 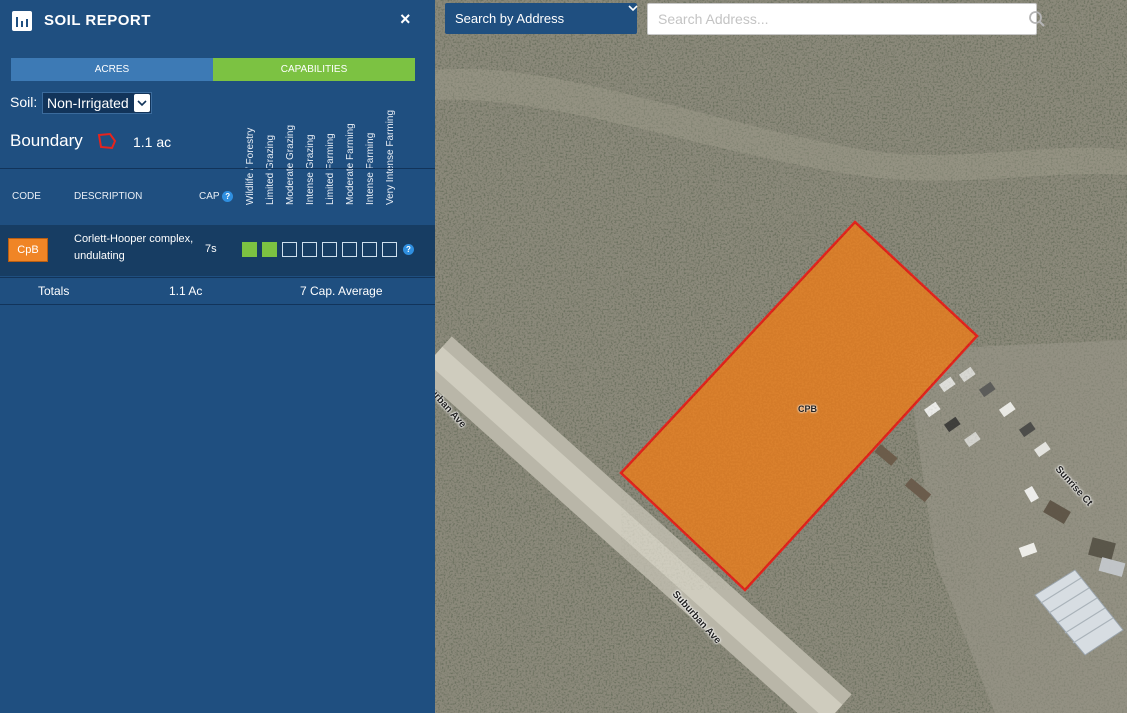 What do you see at coordinates (405, 19) in the screenshot?
I see `close-button: ×` at bounding box center [405, 19].